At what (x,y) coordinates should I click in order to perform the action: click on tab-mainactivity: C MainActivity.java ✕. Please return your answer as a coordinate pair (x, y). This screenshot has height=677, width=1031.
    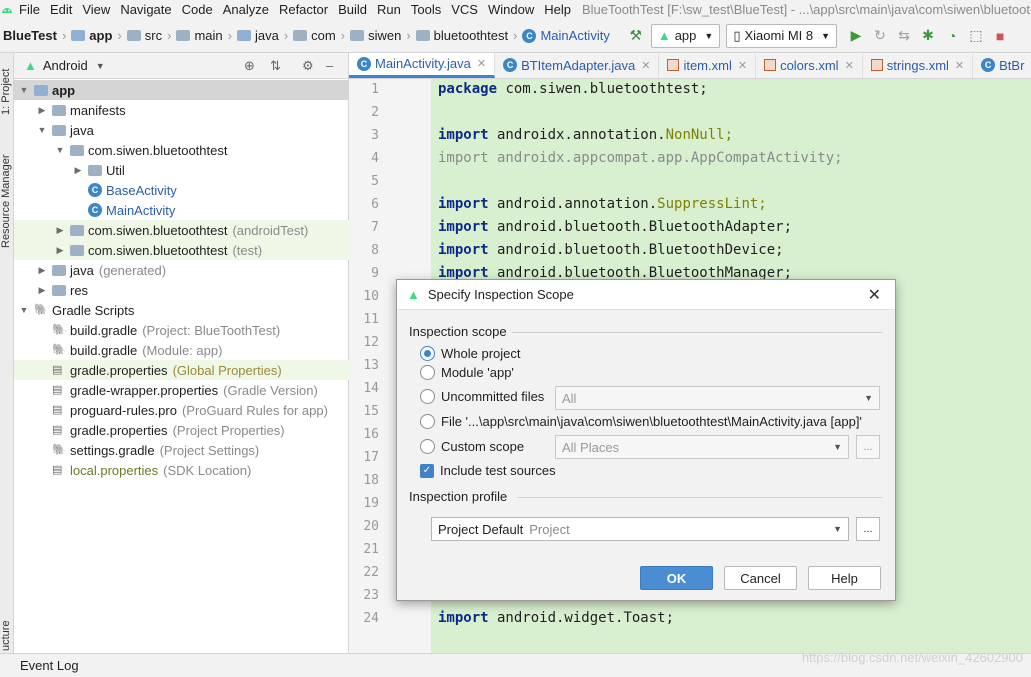
    Looking at the image, I should click on (422, 65).